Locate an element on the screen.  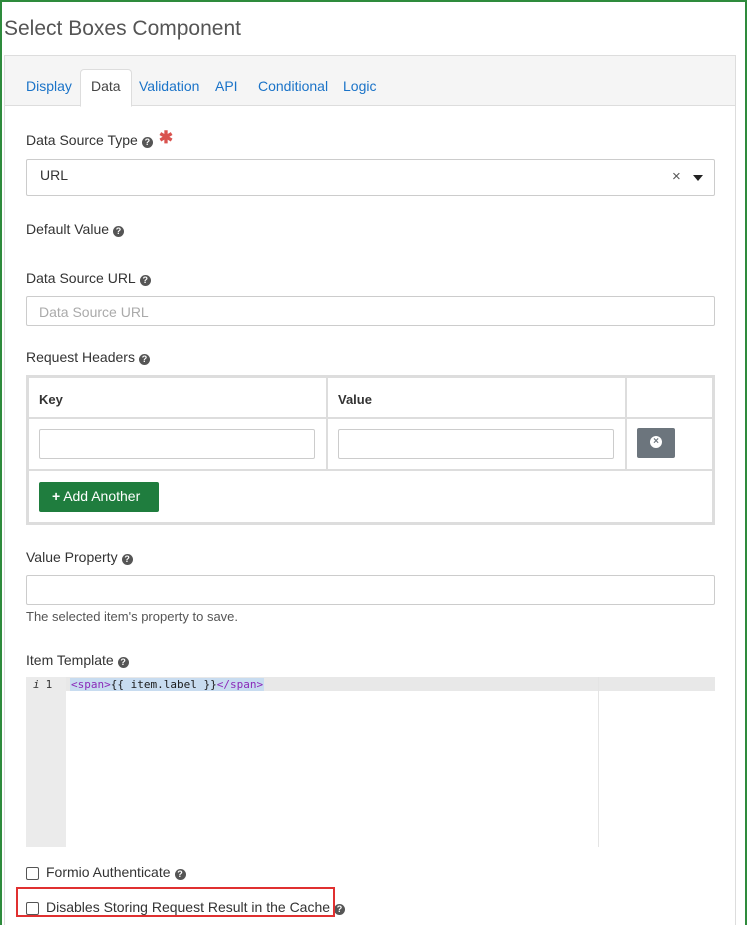
column-header-actions is located at coordinates (669, 398).